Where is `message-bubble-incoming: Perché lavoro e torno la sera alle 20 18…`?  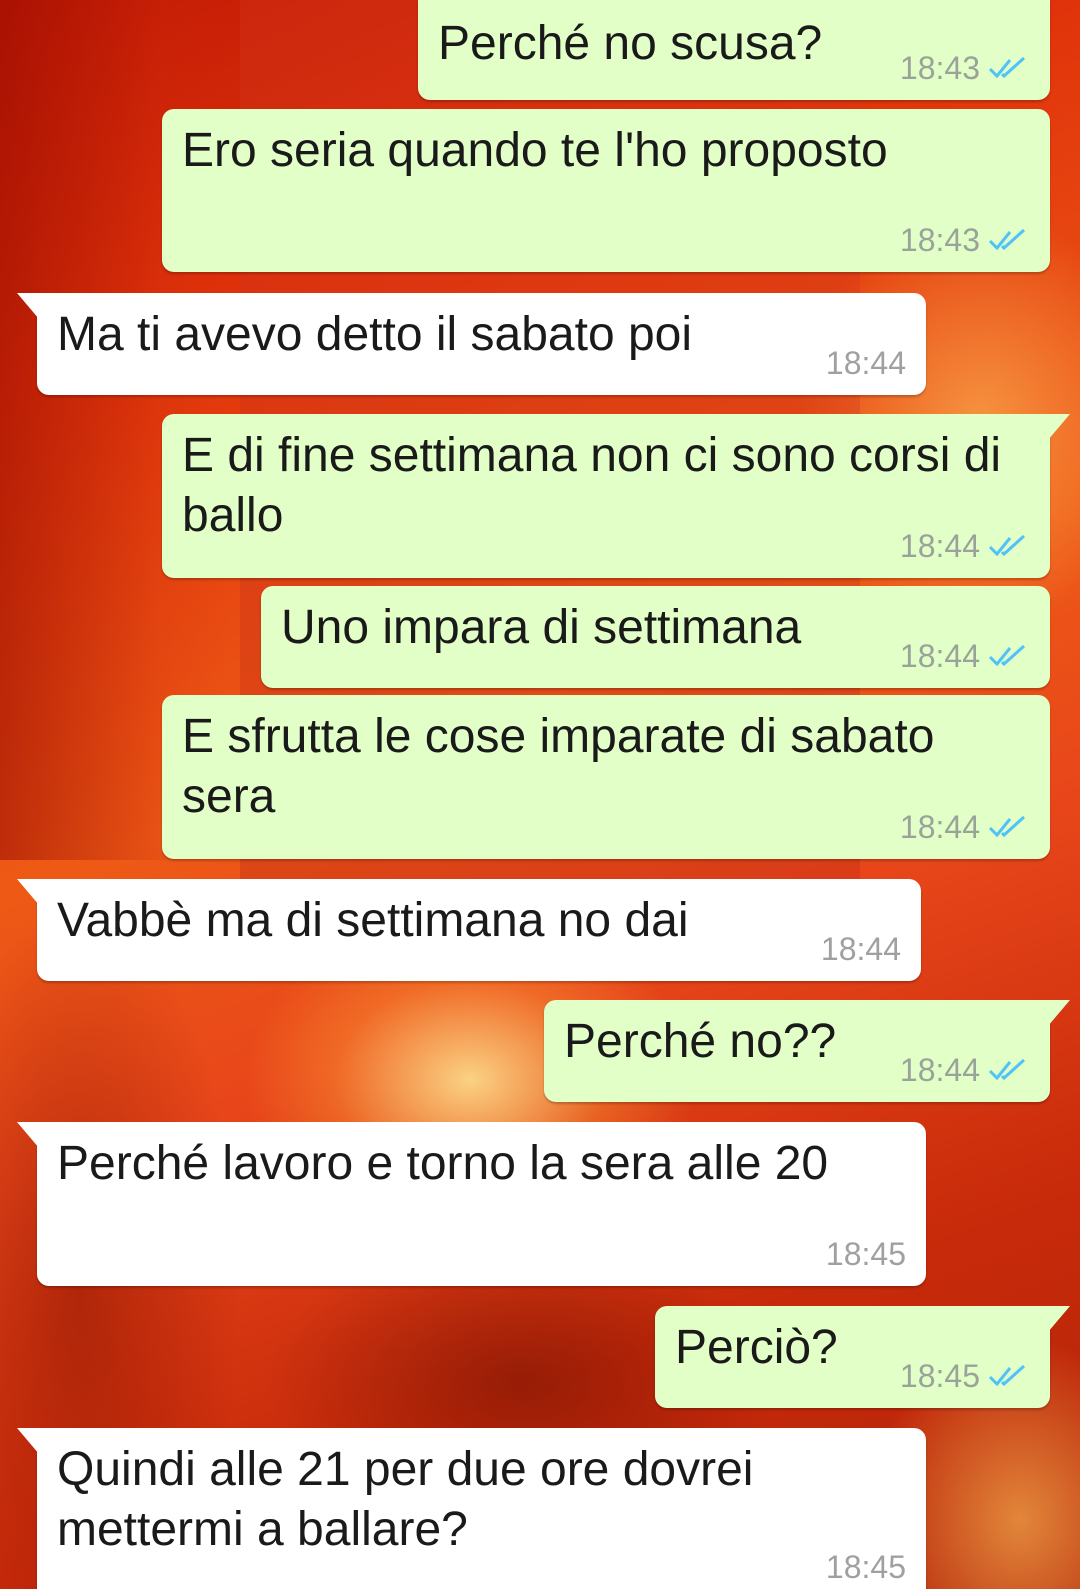 message-bubble-incoming: Perché lavoro e torno la sera alle 20 18… is located at coordinates (471, 1204).